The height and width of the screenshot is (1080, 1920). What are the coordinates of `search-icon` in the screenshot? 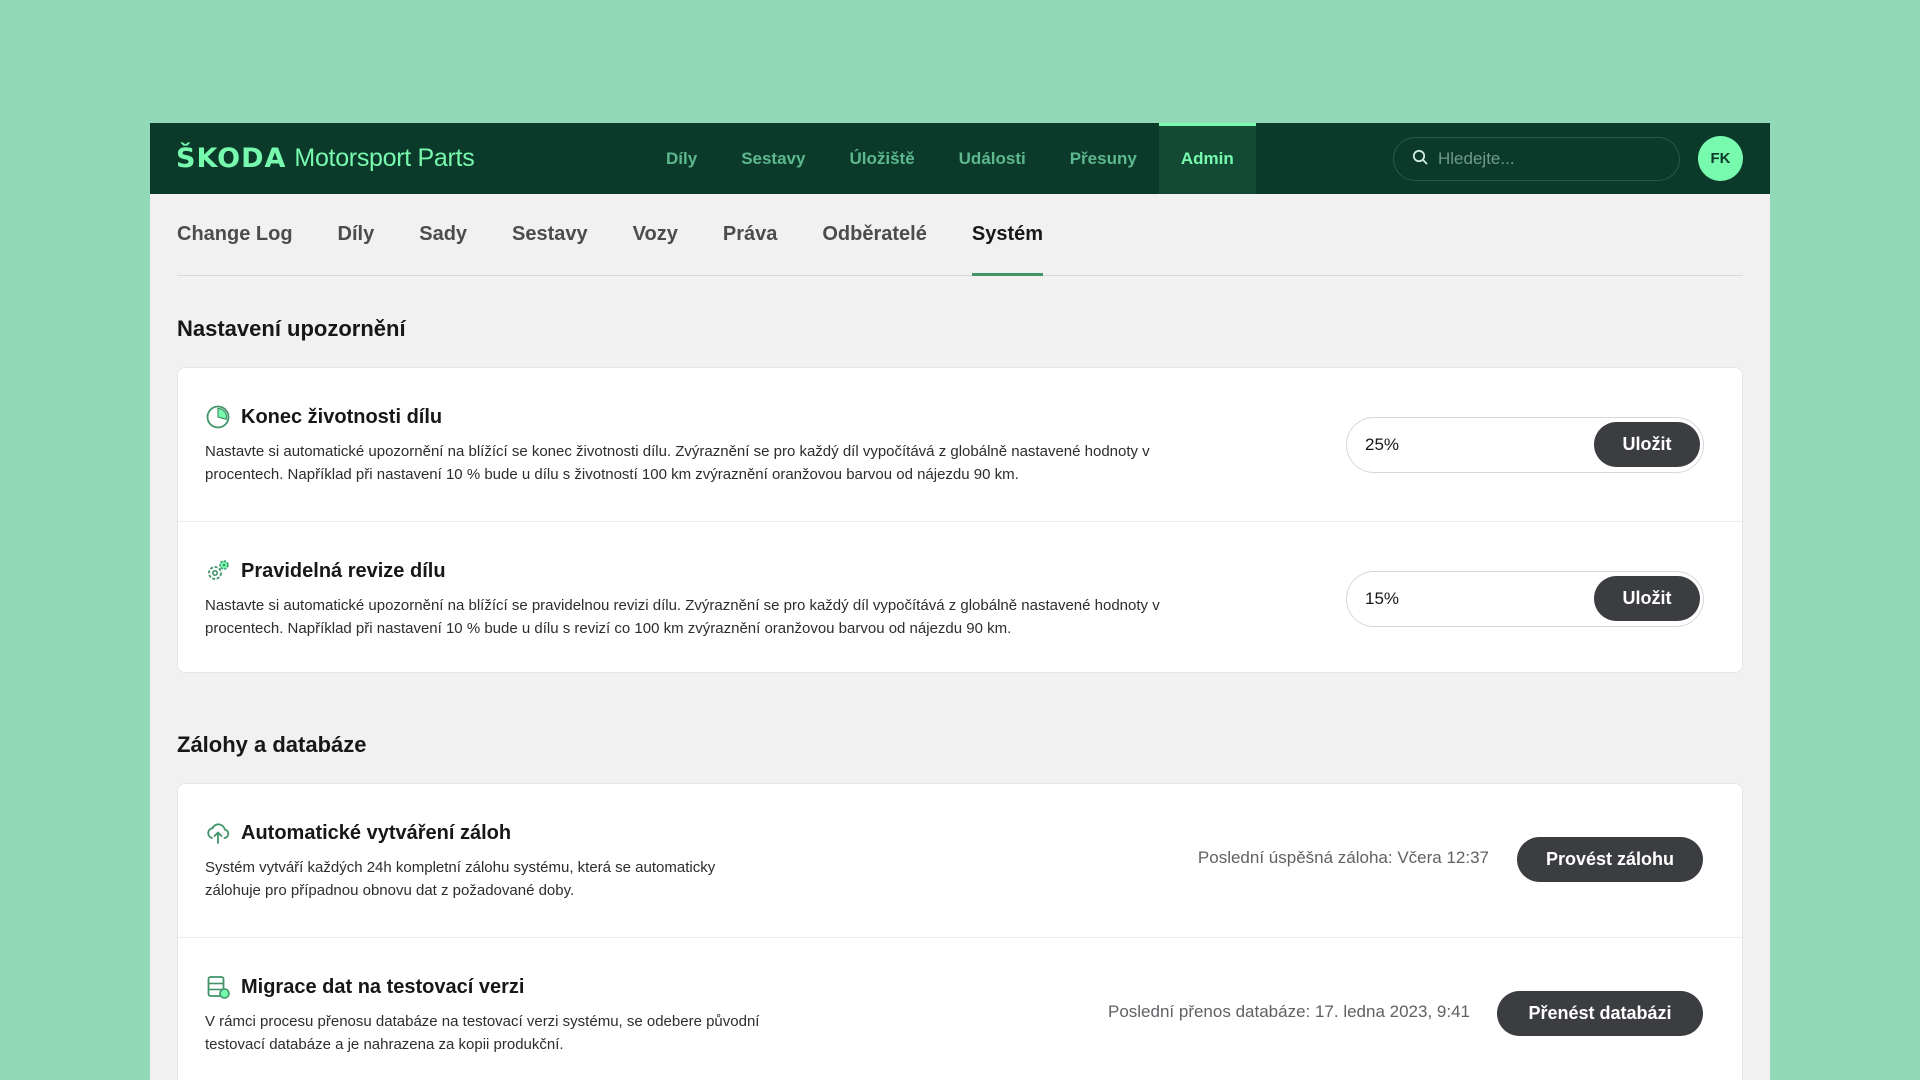 It's located at (1420, 159).